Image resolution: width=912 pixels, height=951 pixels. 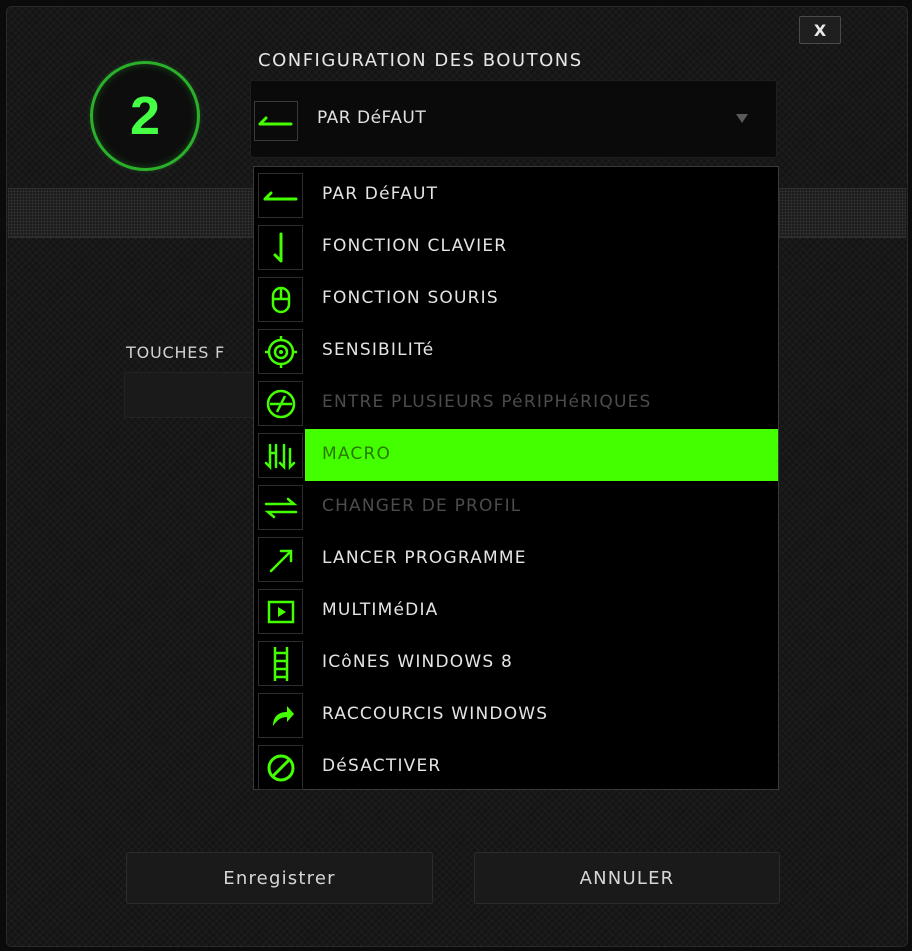 I want to click on menu-item-lancer-programme: LANCER PROGRAMME, so click(x=516, y=559).